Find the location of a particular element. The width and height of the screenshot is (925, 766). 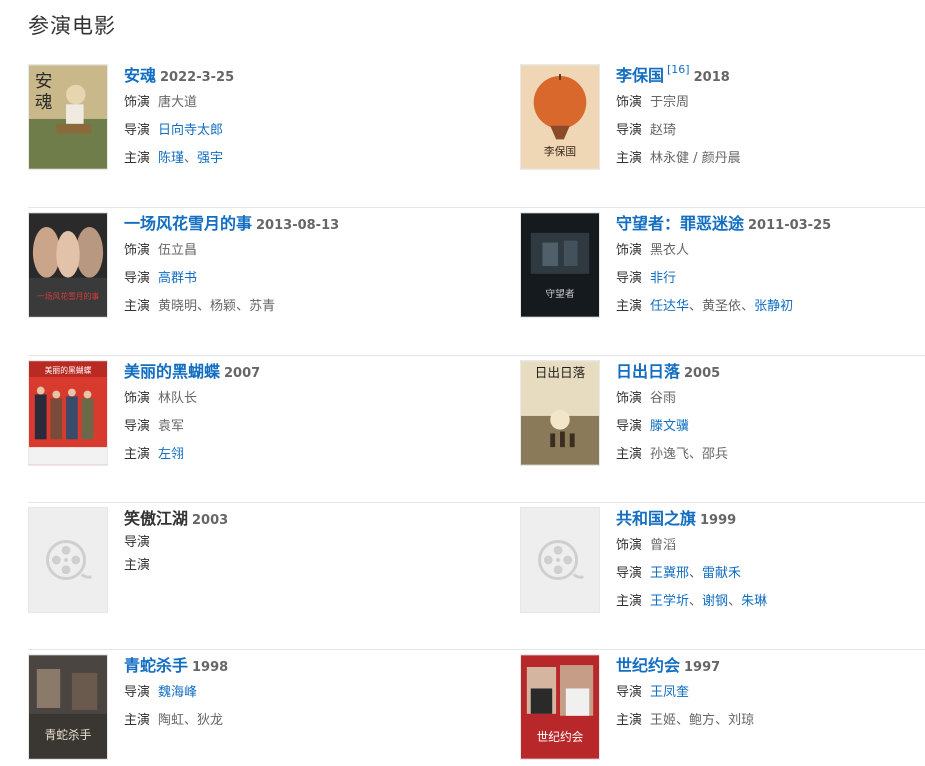

film-title: 共和国之旗 is located at coordinates (656, 518).